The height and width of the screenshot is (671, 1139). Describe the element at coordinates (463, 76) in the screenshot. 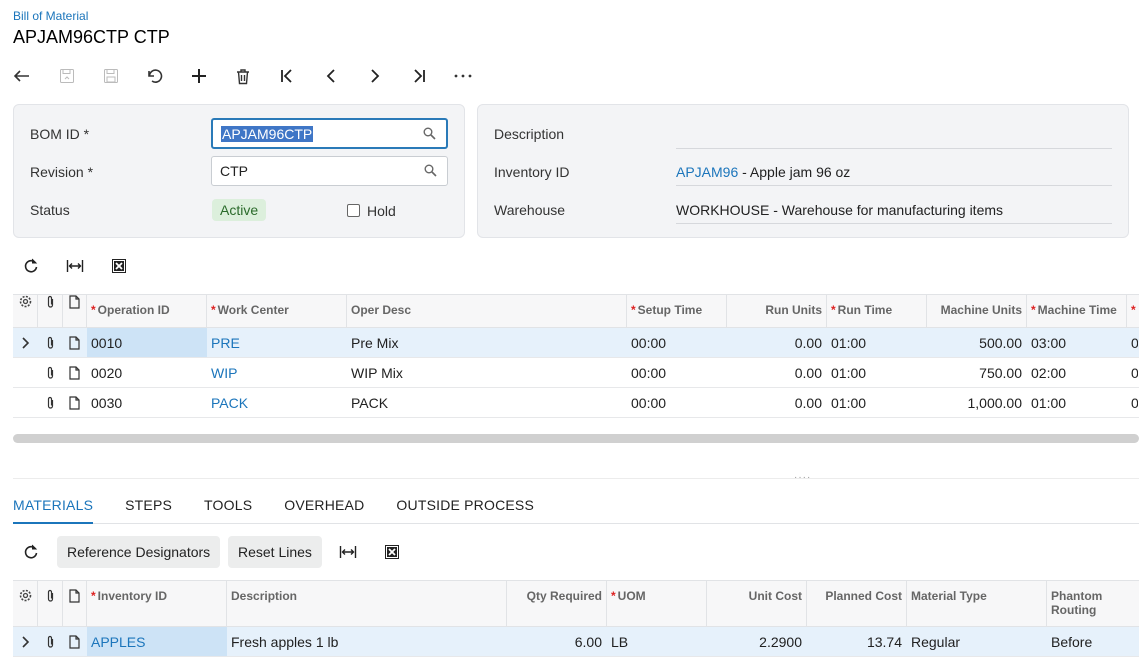

I see `more-icon` at that location.